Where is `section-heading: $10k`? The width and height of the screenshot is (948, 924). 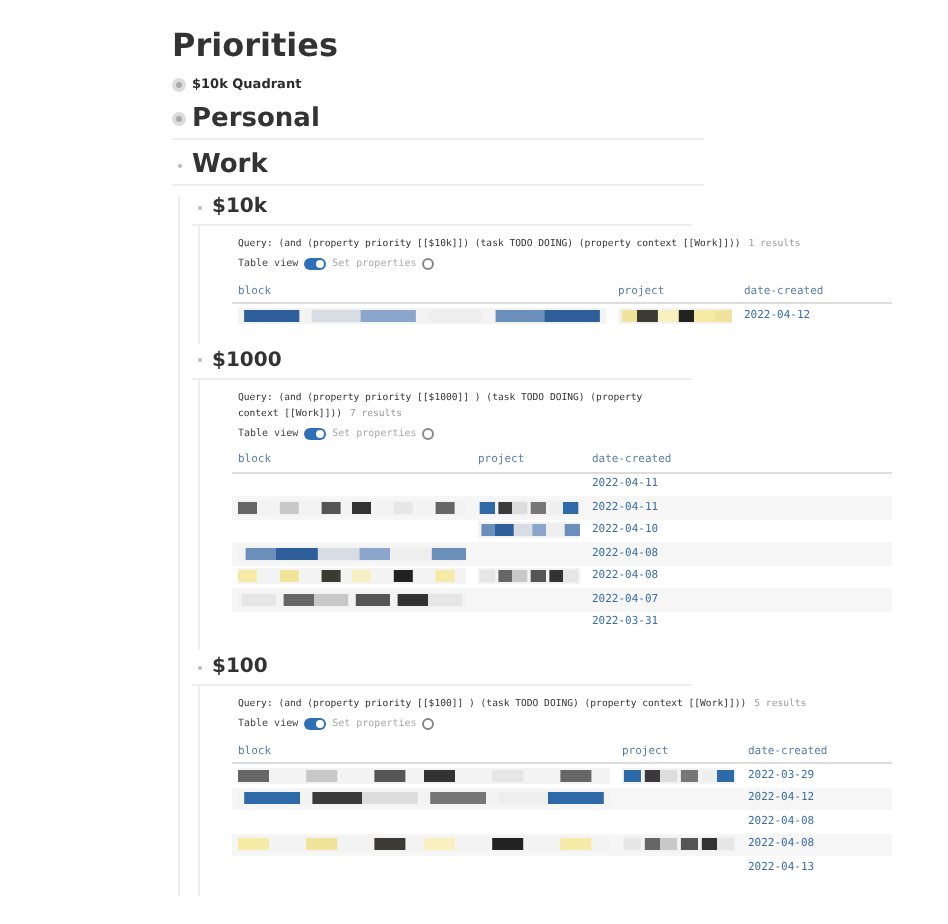
section-heading: $10k is located at coordinates (240, 207).